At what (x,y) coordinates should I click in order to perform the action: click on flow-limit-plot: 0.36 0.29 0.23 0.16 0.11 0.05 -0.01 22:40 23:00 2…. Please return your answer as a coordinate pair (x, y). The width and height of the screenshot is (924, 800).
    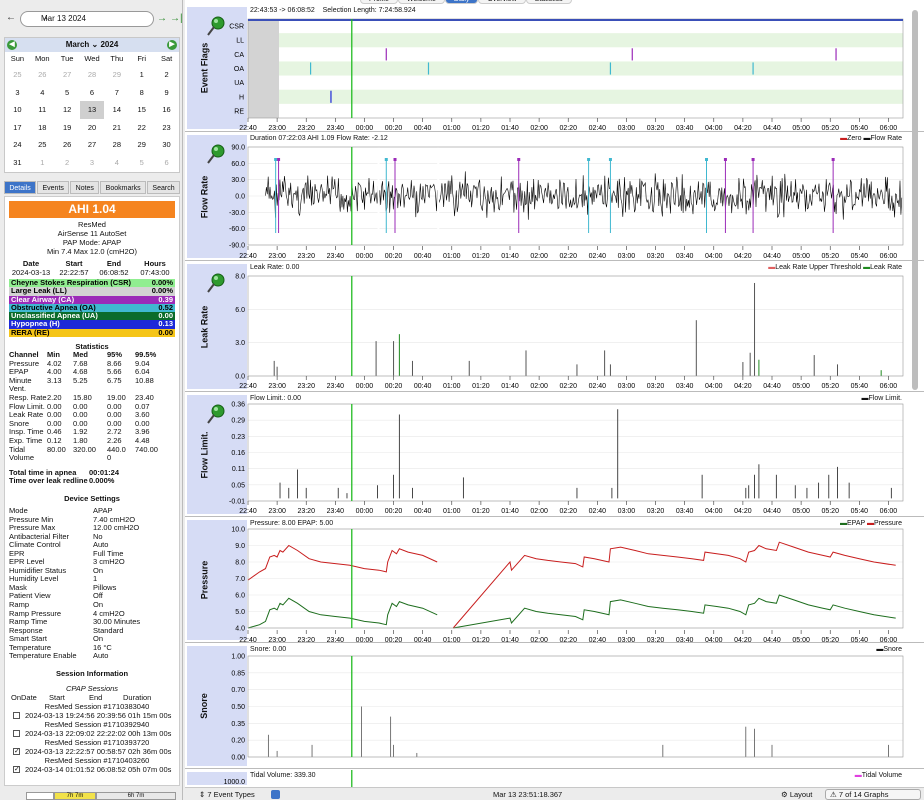
    Looking at the image, I should click on (554, 455).